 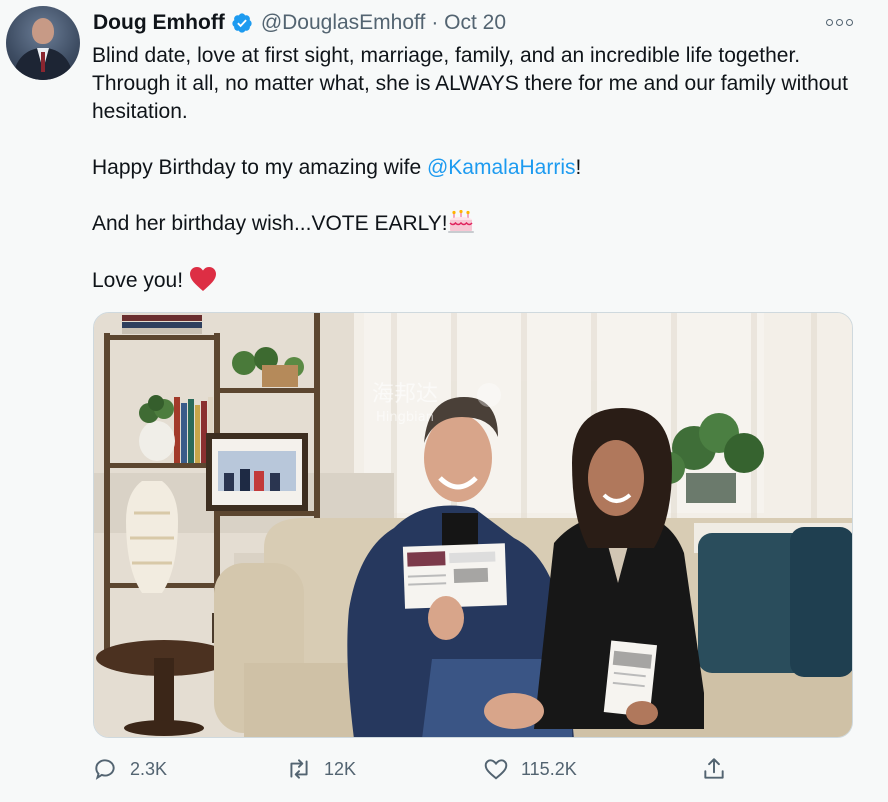 What do you see at coordinates (340, 768) in the screenshot?
I see `retweet-count: 12K` at bounding box center [340, 768].